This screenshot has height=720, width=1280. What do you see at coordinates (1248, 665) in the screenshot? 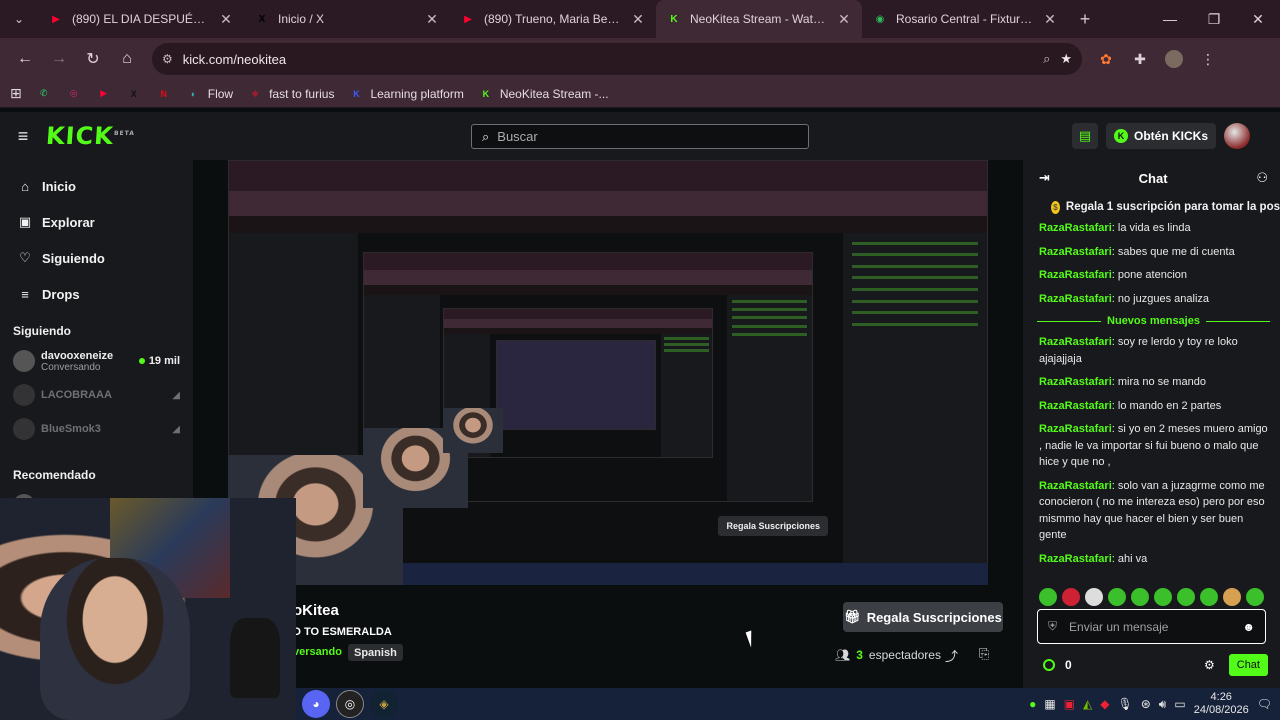
I see `chat-send-button: Chat` at bounding box center [1248, 665].